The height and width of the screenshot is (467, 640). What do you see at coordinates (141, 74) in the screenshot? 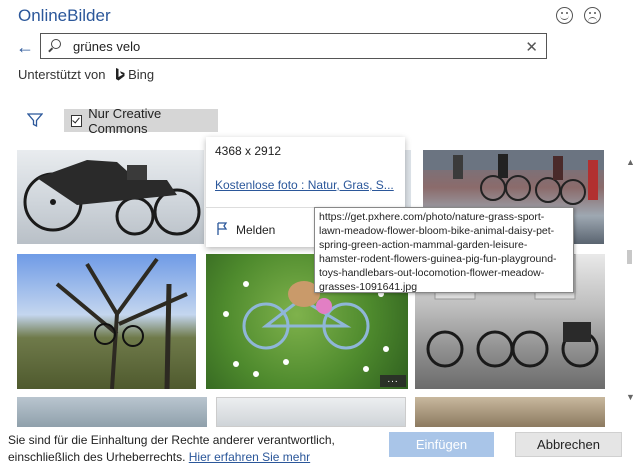
I see `bing-brand-label: Bing` at bounding box center [141, 74].